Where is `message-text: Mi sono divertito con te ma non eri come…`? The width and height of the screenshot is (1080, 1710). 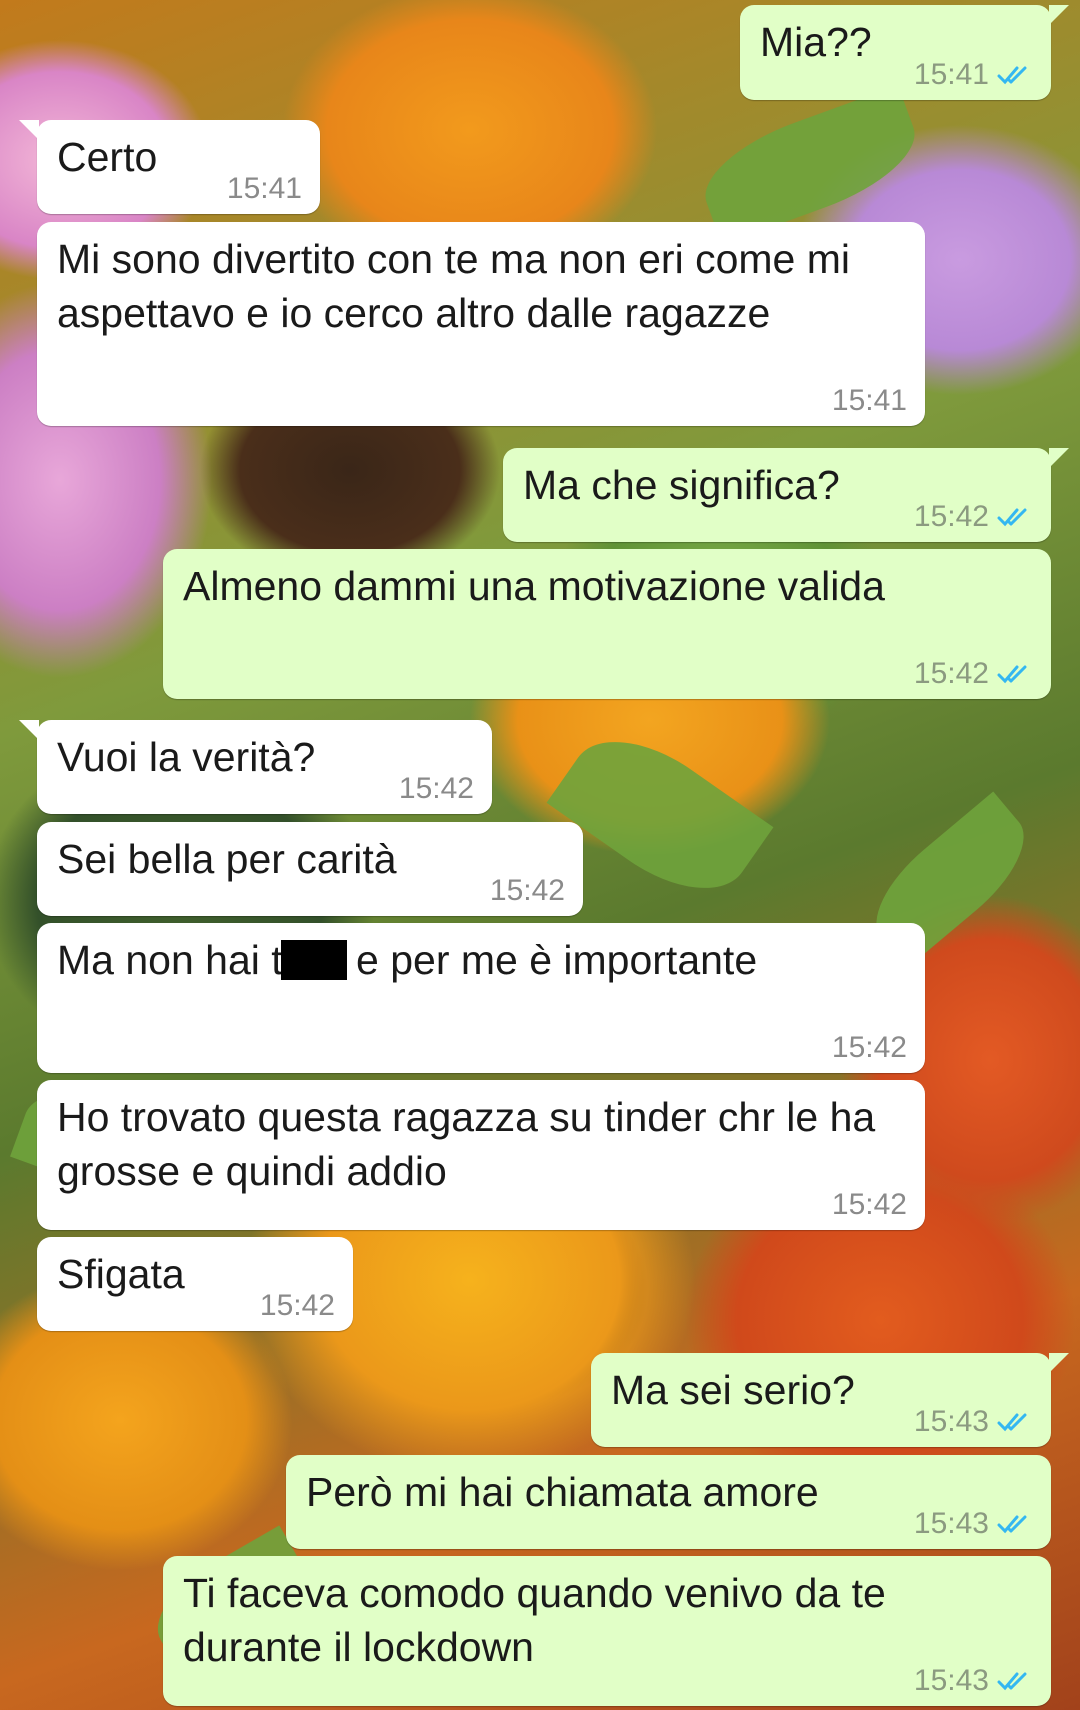 message-text: Mi sono divertito con te ma non eri come… is located at coordinates (459, 286).